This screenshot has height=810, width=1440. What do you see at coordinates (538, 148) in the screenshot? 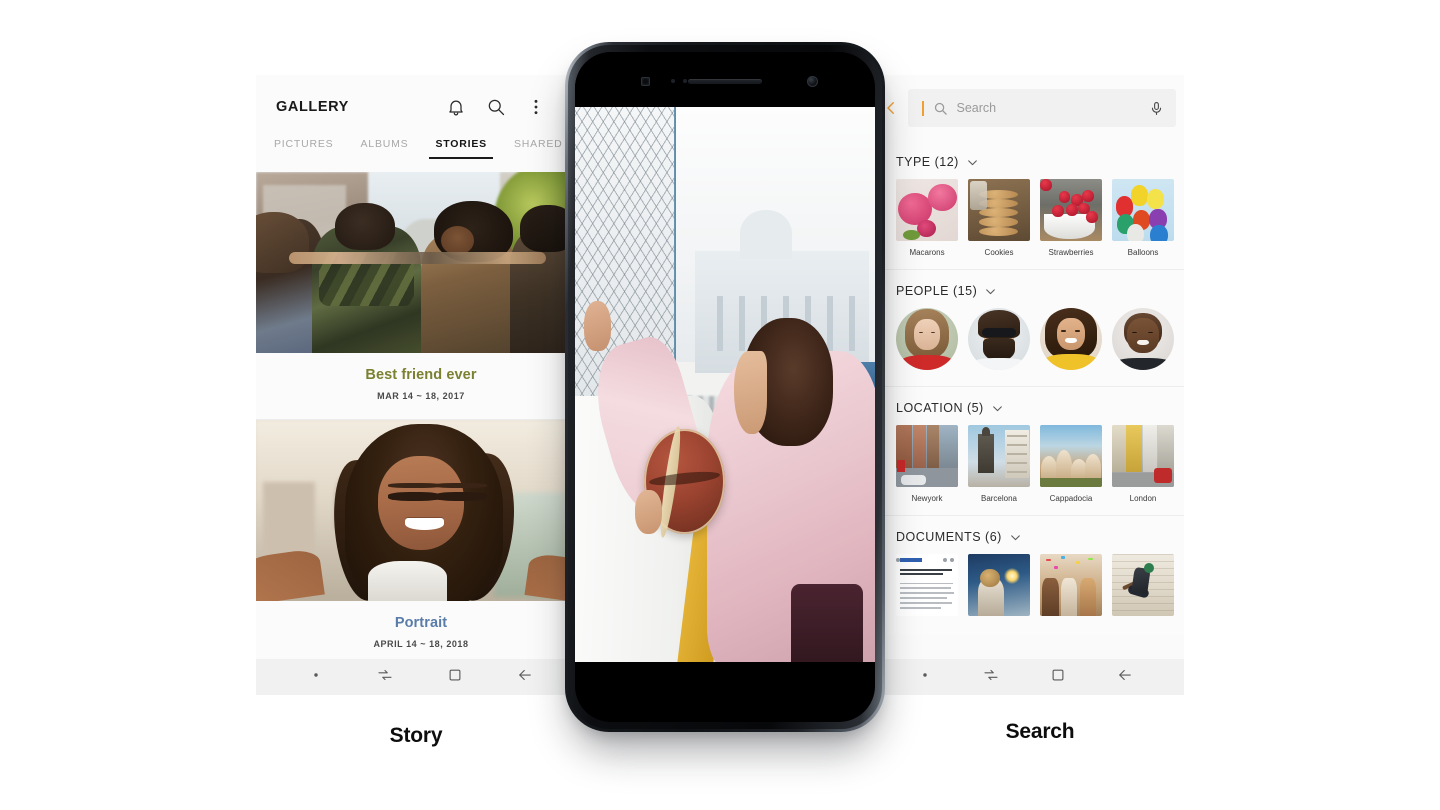
I see `tab-shared: SHARED` at bounding box center [538, 148].